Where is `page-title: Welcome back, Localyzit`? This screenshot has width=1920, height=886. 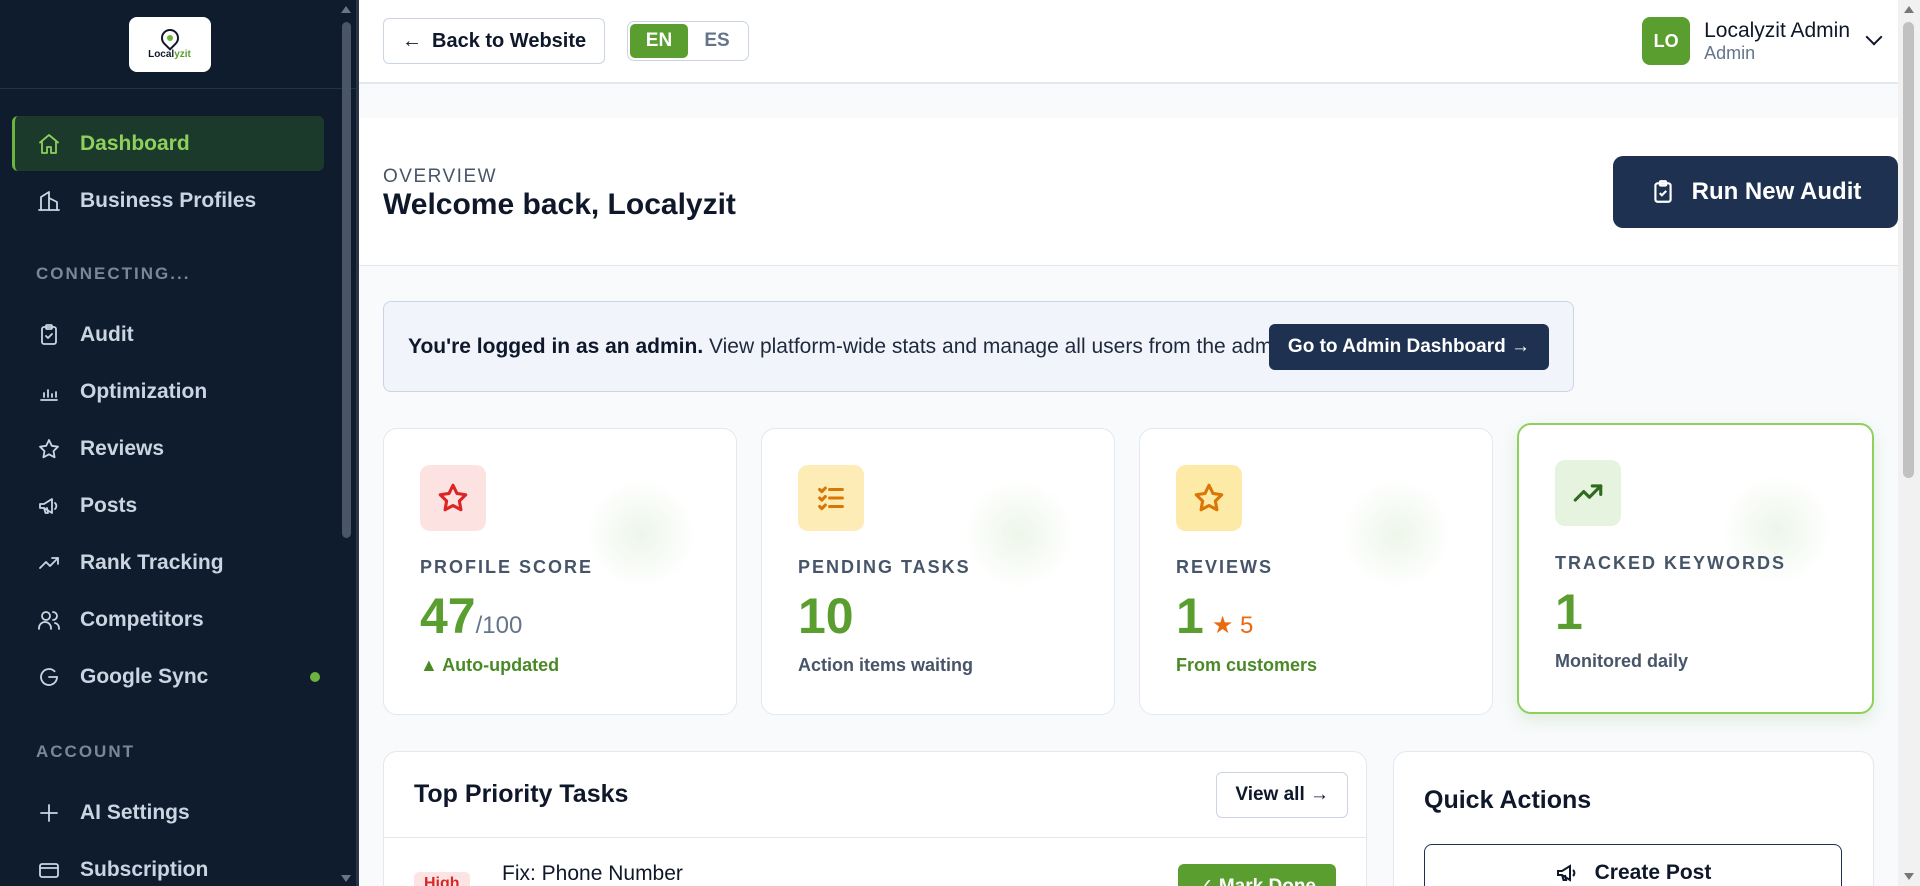
page-title: Welcome back, Localyzit is located at coordinates (559, 204).